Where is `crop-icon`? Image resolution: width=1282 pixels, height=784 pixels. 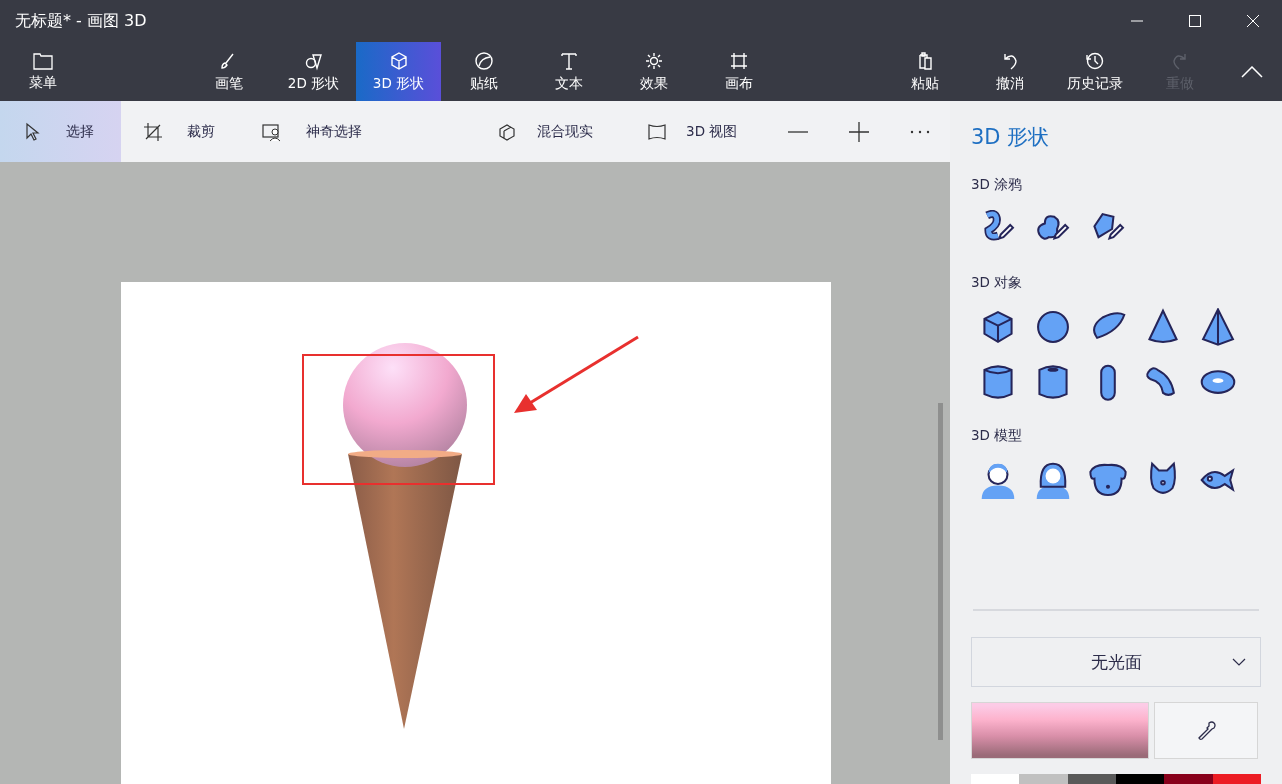
crop-icon is located at coordinates (152, 131).